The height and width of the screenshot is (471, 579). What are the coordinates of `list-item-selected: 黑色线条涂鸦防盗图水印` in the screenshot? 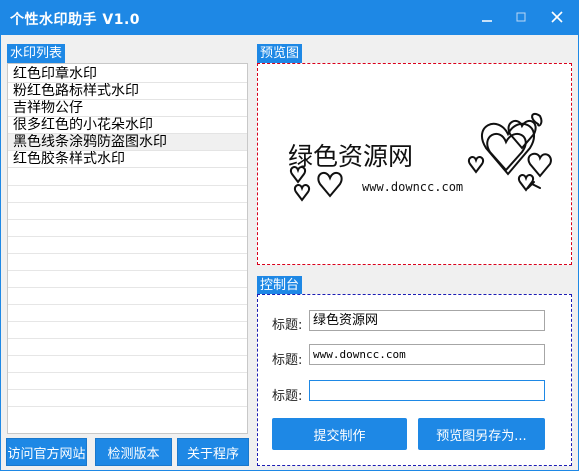 It's located at (127, 142).